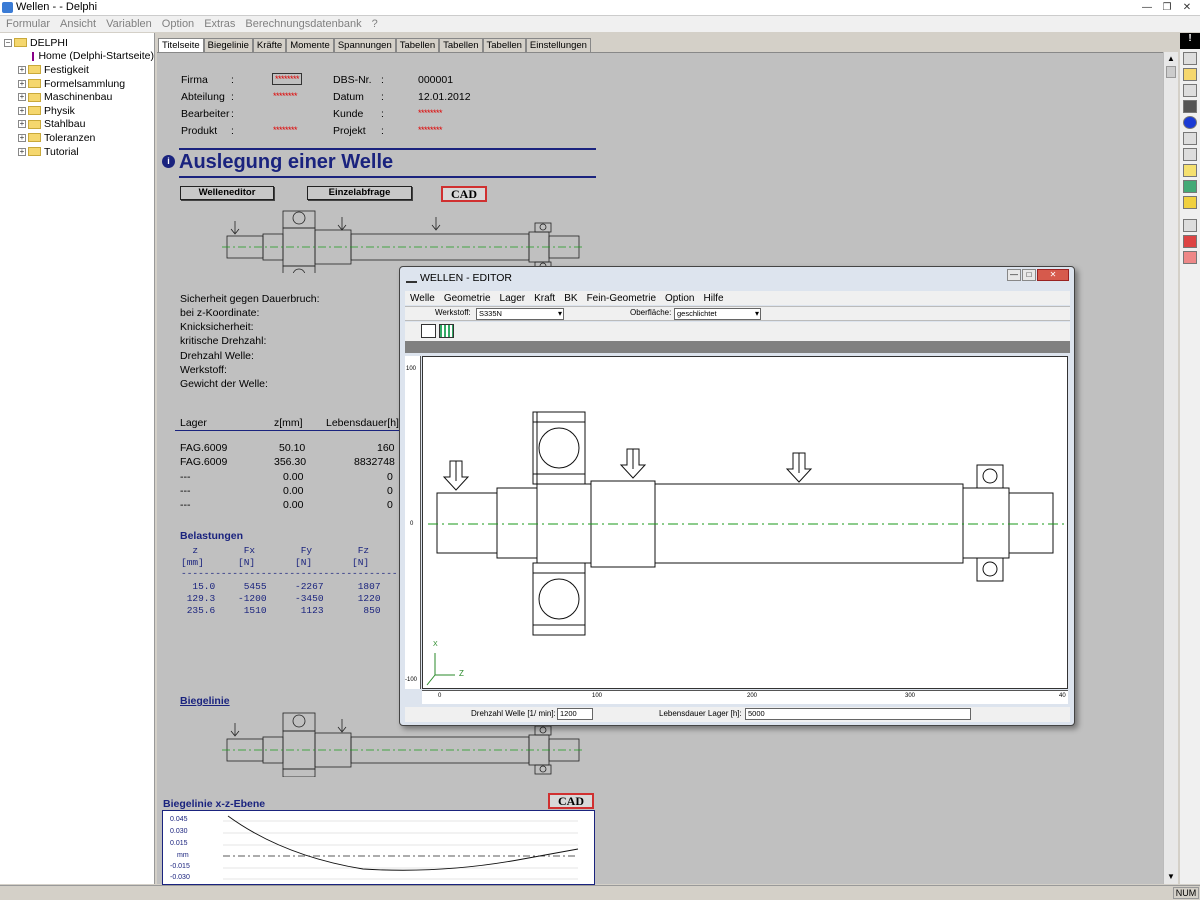 The image size is (1200, 900). What do you see at coordinates (285, 130) in the screenshot?
I see `produkt-value: ********` at bounding box center [285, 130].